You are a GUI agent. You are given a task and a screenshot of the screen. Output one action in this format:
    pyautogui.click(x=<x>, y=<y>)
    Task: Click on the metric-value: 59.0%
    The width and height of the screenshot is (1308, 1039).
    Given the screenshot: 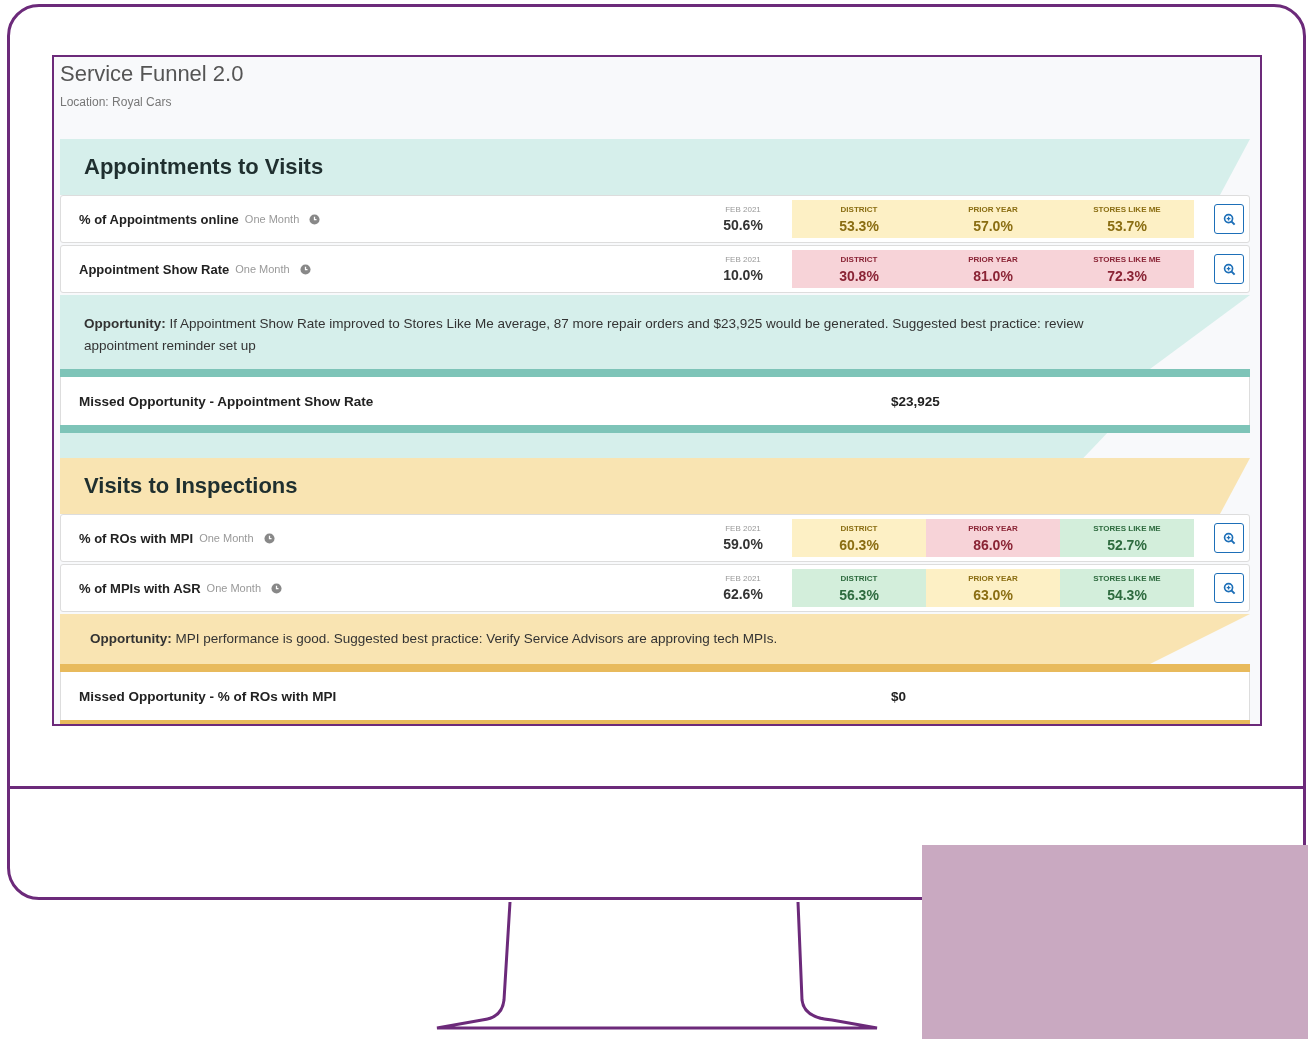 What is the action you would take?
    pyautogui.click(x=743, y=544)
    